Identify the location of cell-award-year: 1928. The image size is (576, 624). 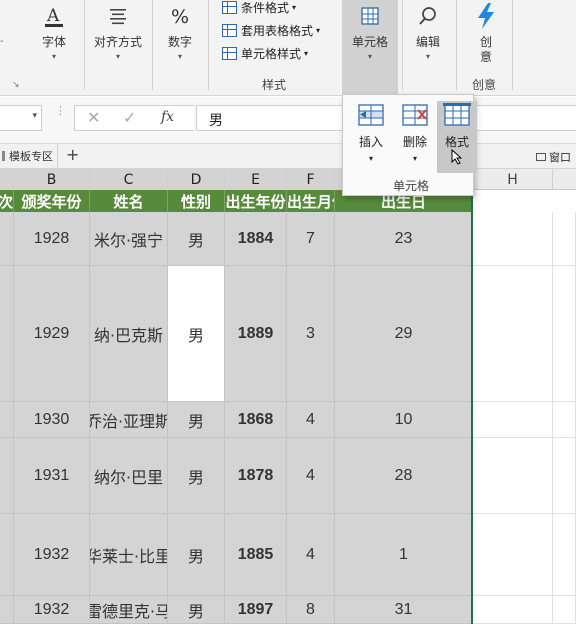
(52, 239).